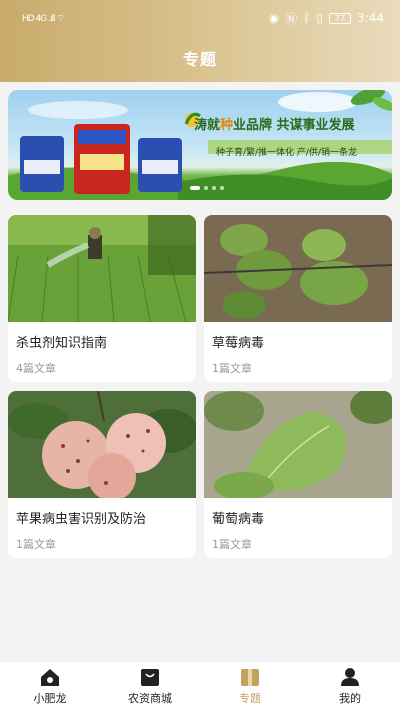  I want to click on nav-item-topics: 专题, so click(250, 686).